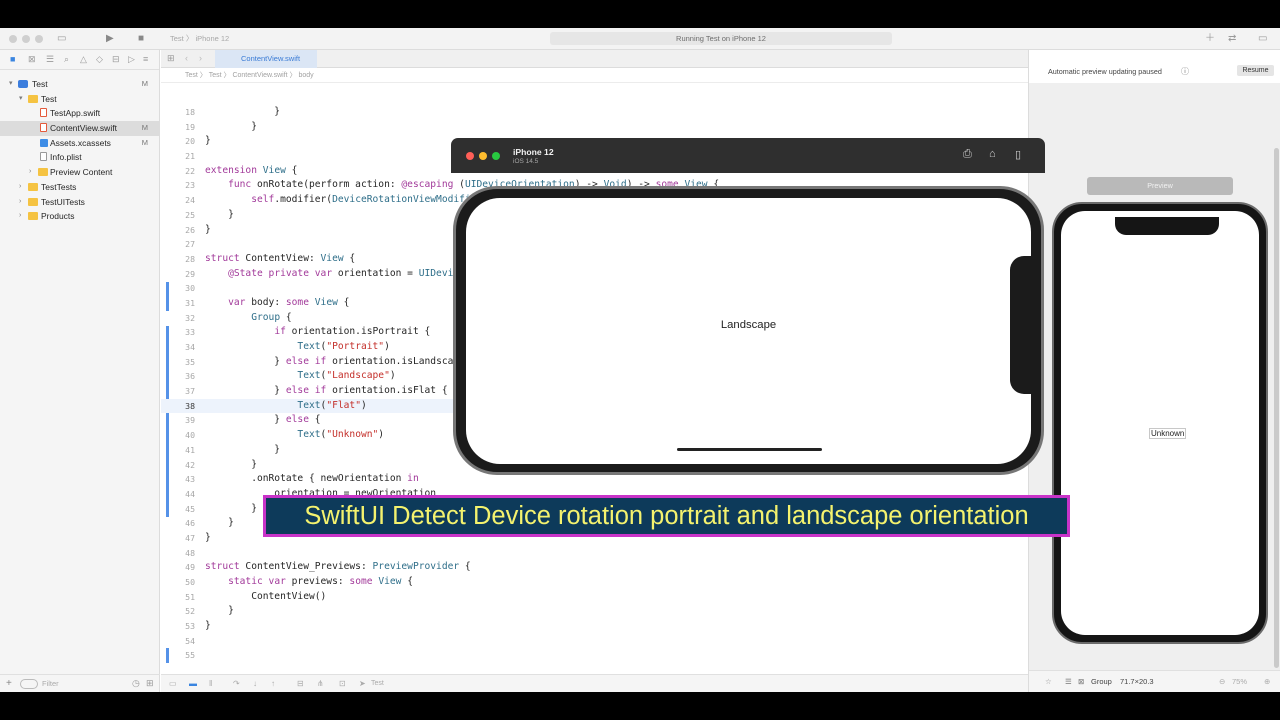 Image resolution: width=1280 pixels, height=720 pixels. I want to click on debug-area-toggle-icon: ▭, so click(173, 683).